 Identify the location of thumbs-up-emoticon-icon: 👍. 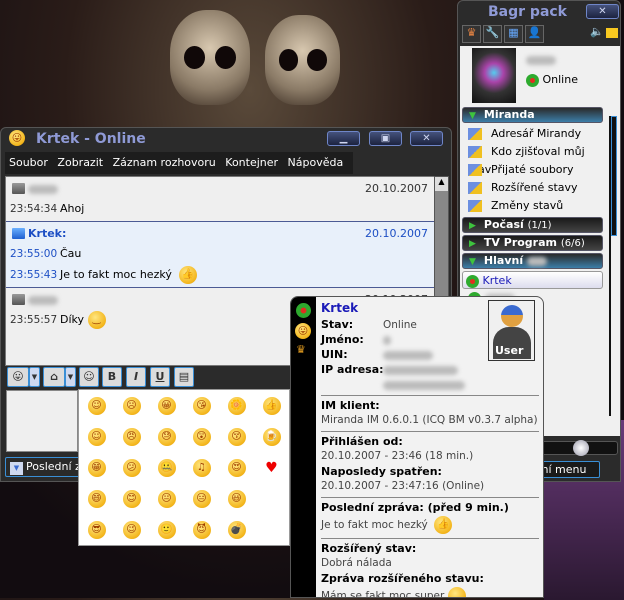
(443, 525).